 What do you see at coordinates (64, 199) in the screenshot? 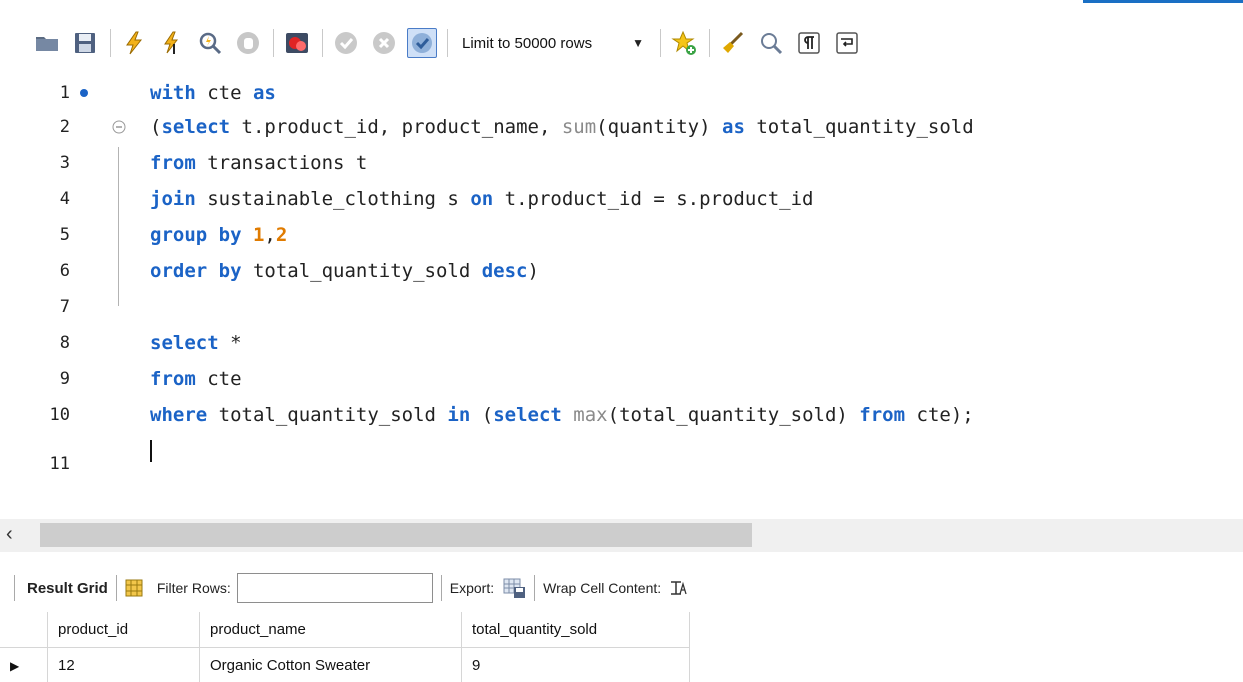
I see `line-number: 4` at bounding box center [64, 199].